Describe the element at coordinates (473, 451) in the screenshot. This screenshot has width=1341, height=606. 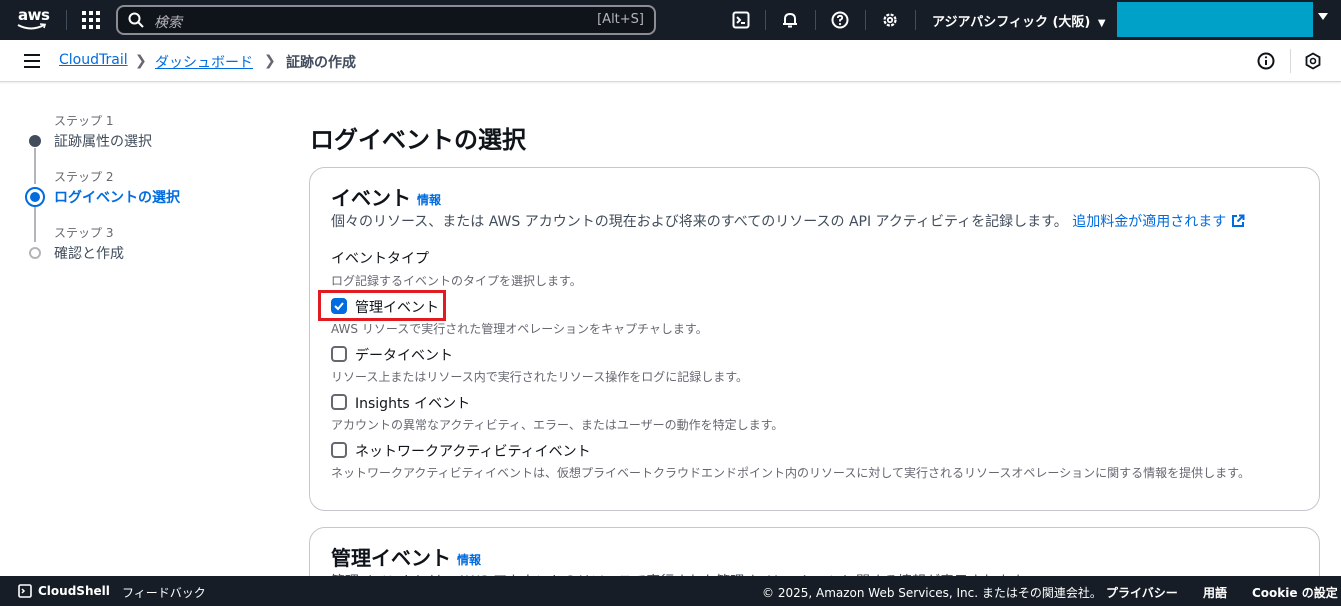
I see `network-activity-events-label: ネットワークアクティビティイベント` at that location.